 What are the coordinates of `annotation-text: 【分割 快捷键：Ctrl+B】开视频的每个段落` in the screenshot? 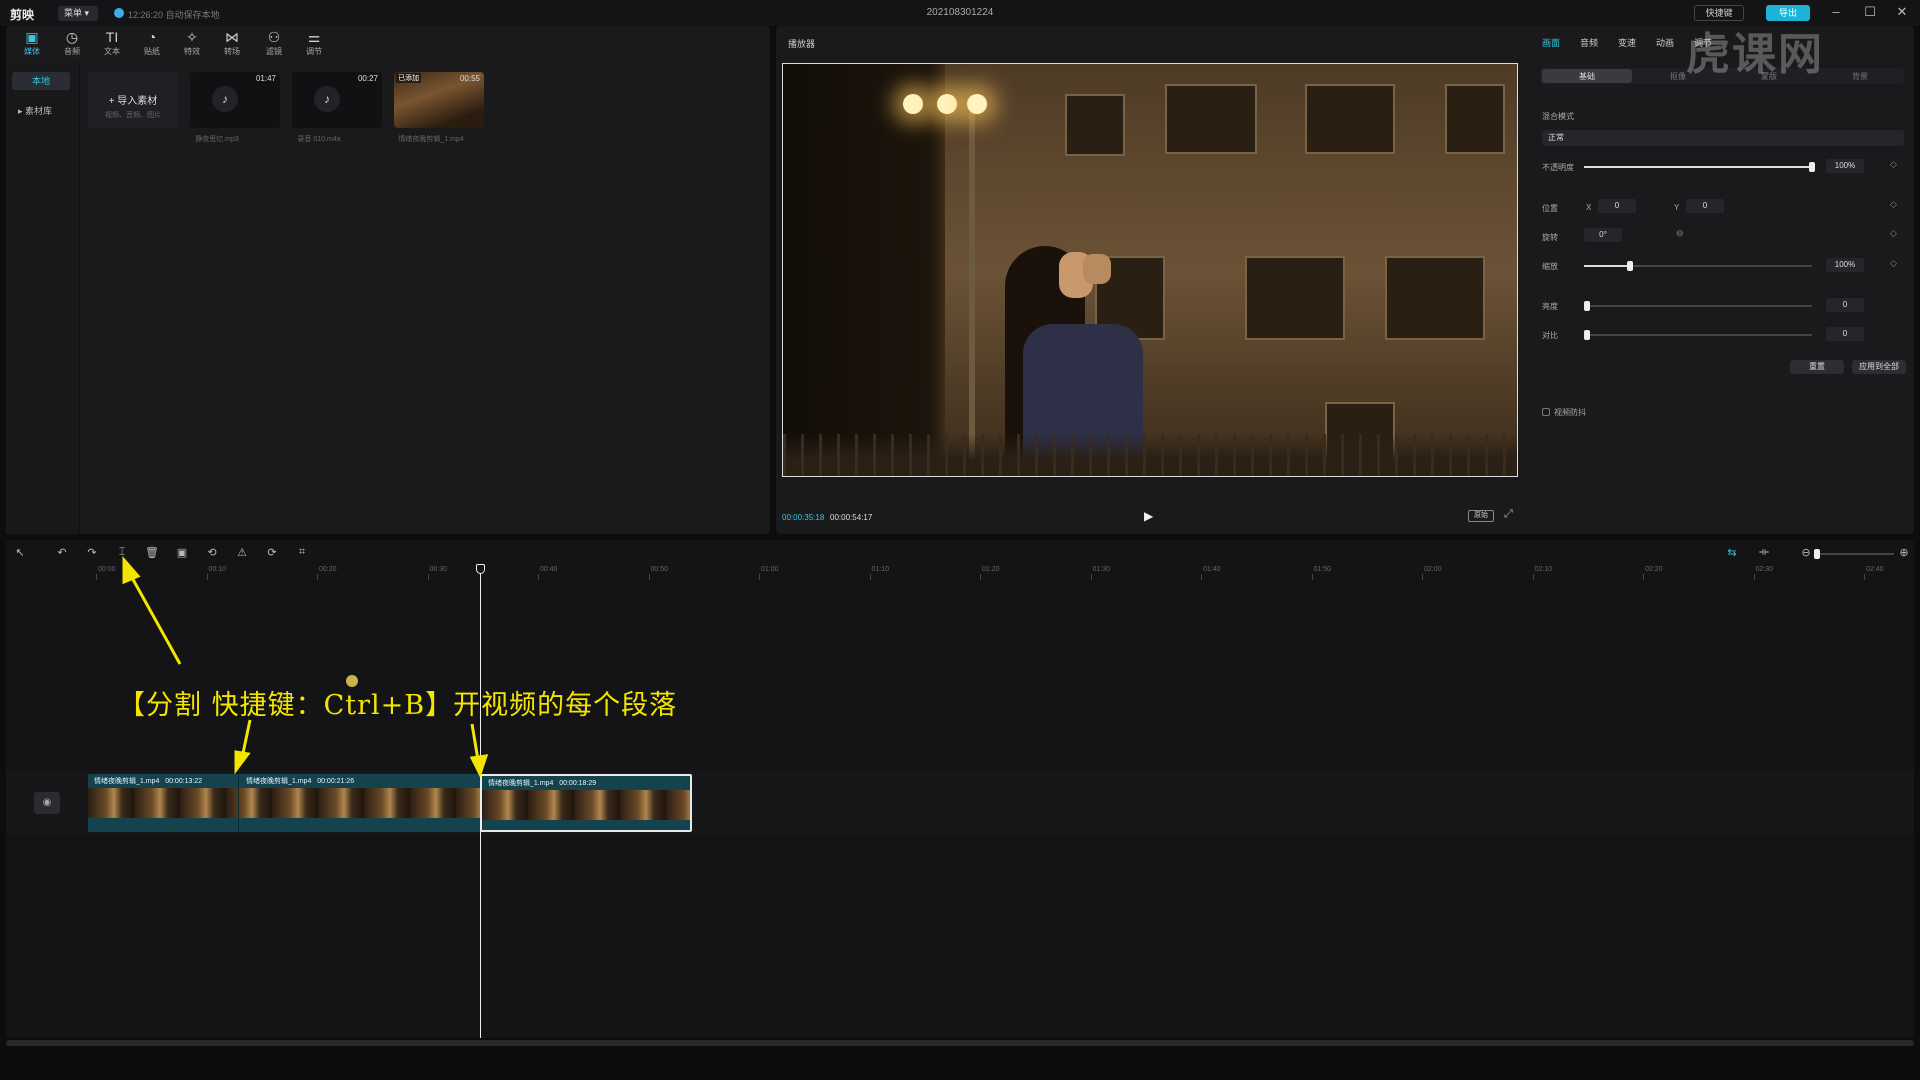 It's located at (398, 705).